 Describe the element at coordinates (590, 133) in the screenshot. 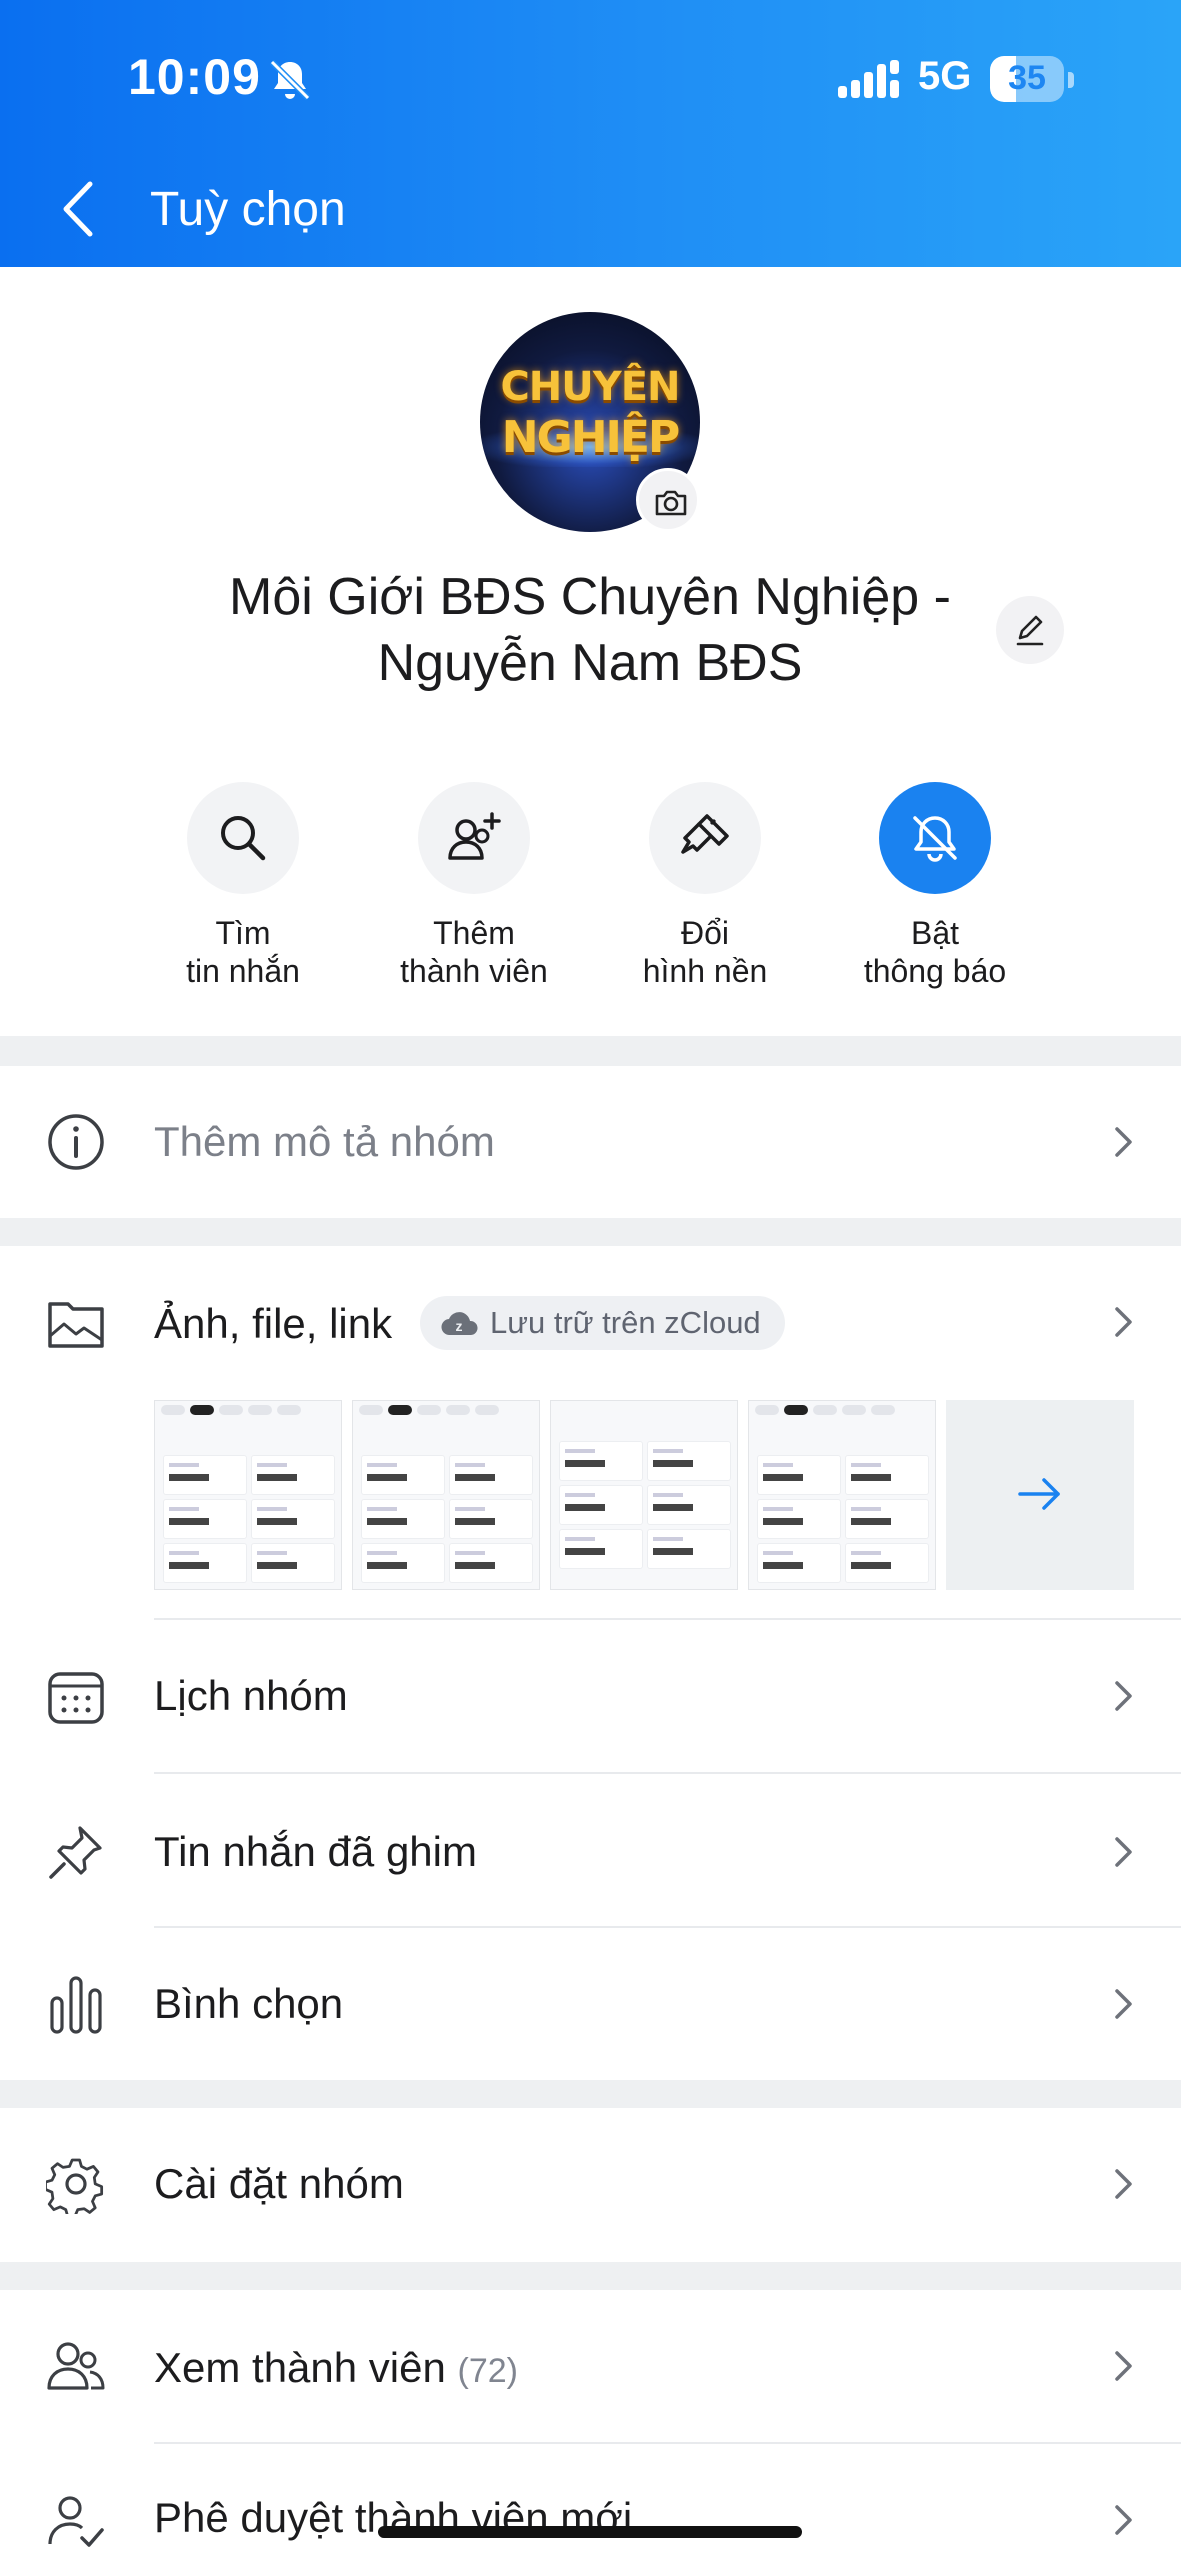

I see `app-header: 10:09 5G 35 Tuỳ chọn` at that location.